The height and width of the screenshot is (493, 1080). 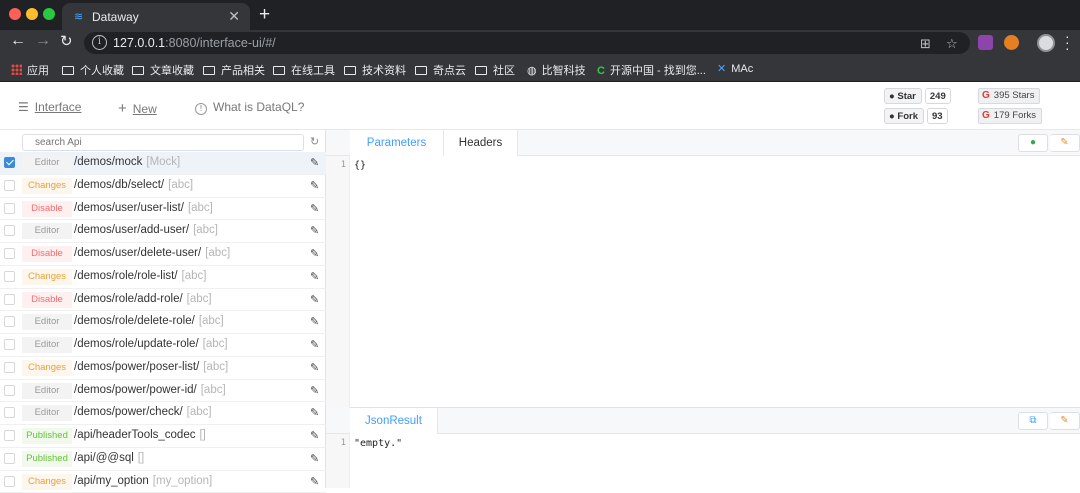 What do you see at coordinates (109, 458) in the screenshot?
I see `api-path: /api/@@sql[]` at bounding box center [109, 458].